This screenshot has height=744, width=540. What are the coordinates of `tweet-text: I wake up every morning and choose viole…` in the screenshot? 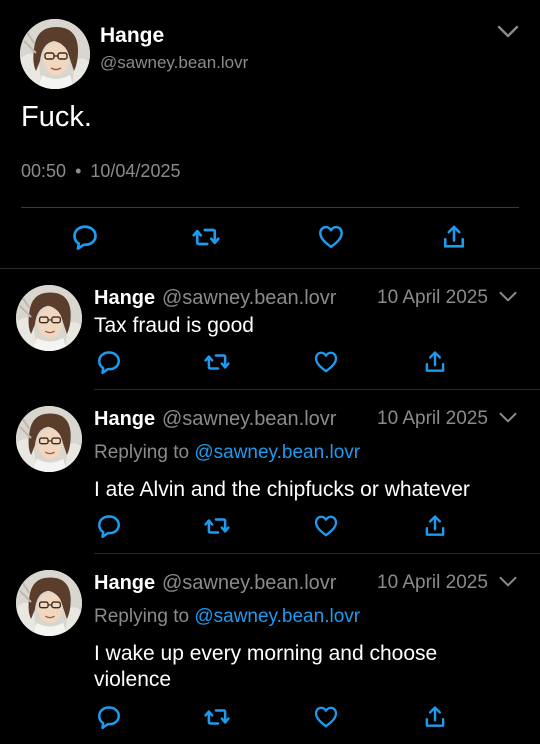 It's located at (266, 666).